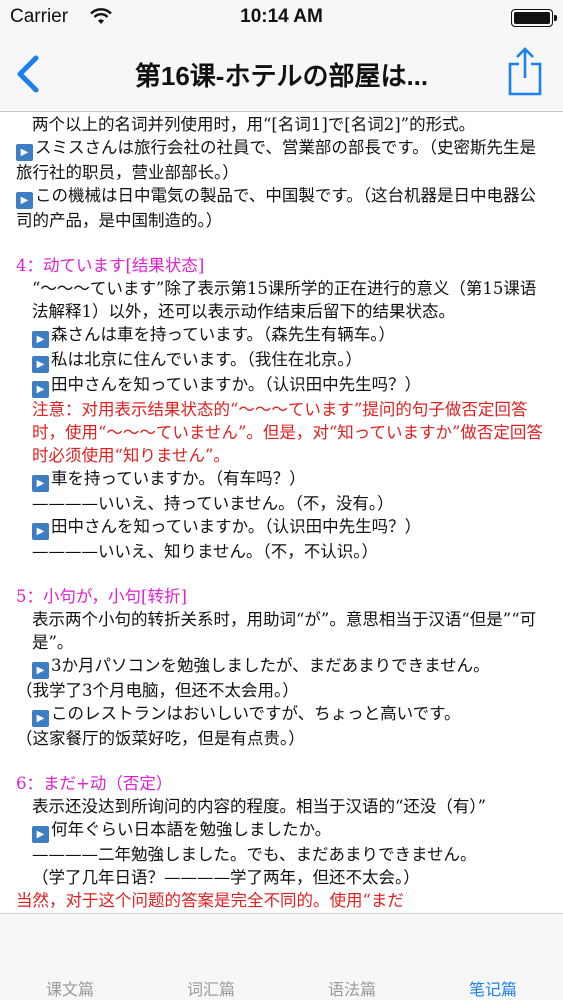 This screenshot has height=1000, width=563. I want to click on note-text: 当然，对于这个问题的答案是完全不同的。使用“まだ, so click(210, 900).